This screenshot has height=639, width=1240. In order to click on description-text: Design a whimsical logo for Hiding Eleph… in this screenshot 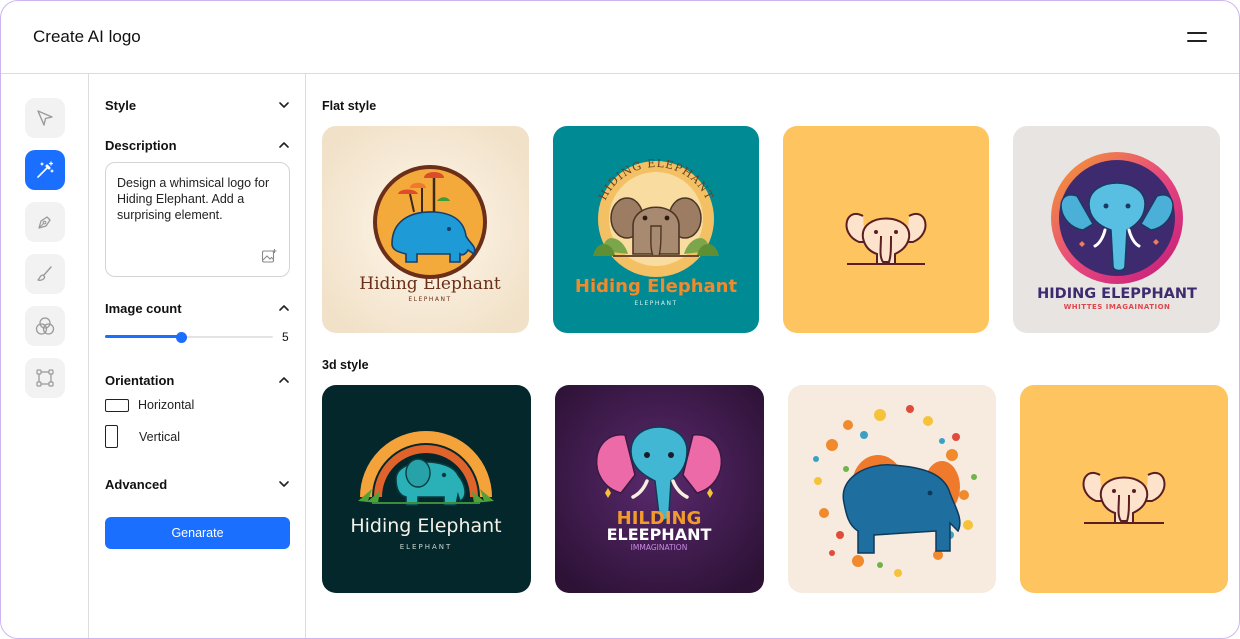, I will do `click(193, 199)`.